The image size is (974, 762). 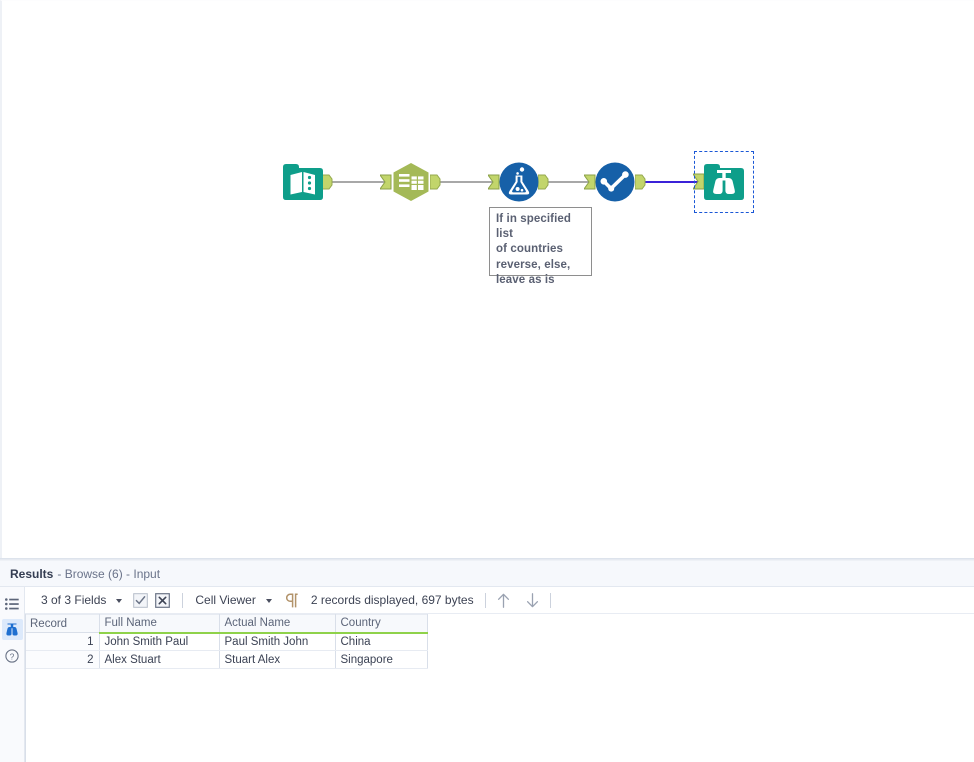 I want to click on checkbox-cross-icon, so click(x=163, y=600).